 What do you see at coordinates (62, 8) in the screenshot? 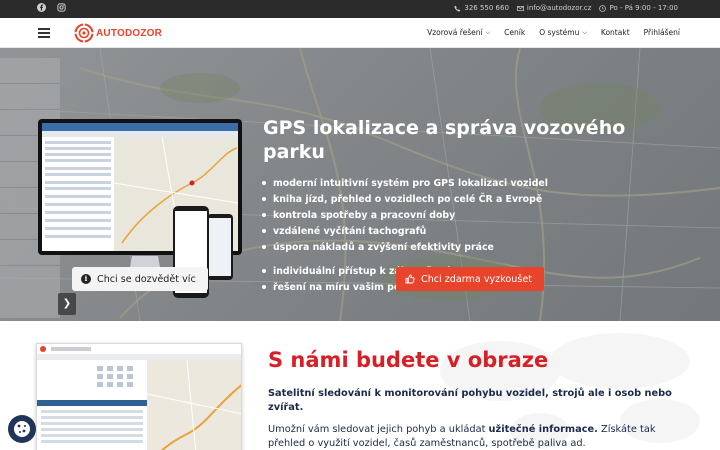
I see `instagram-icon` at bounding box center [62, 8].